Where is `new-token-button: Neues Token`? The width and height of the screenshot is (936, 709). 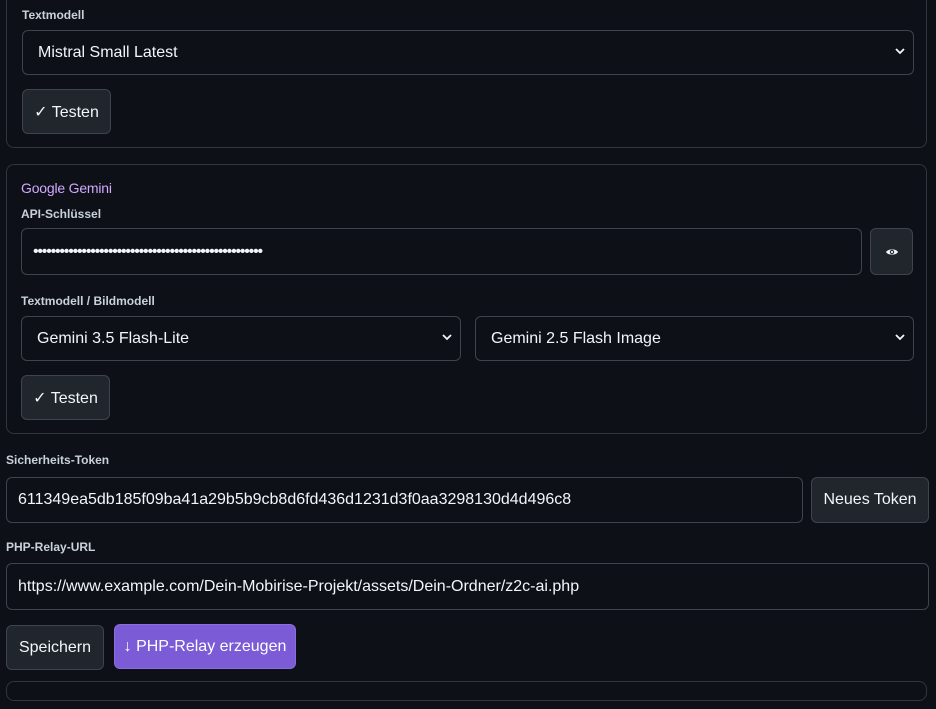
new-token-button: Neues Token is located at coordinates (870, 500).